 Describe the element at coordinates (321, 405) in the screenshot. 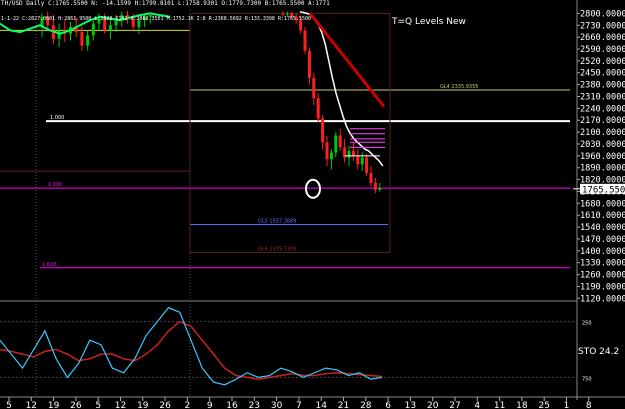

I see `x-tick-label: 14` at that location.